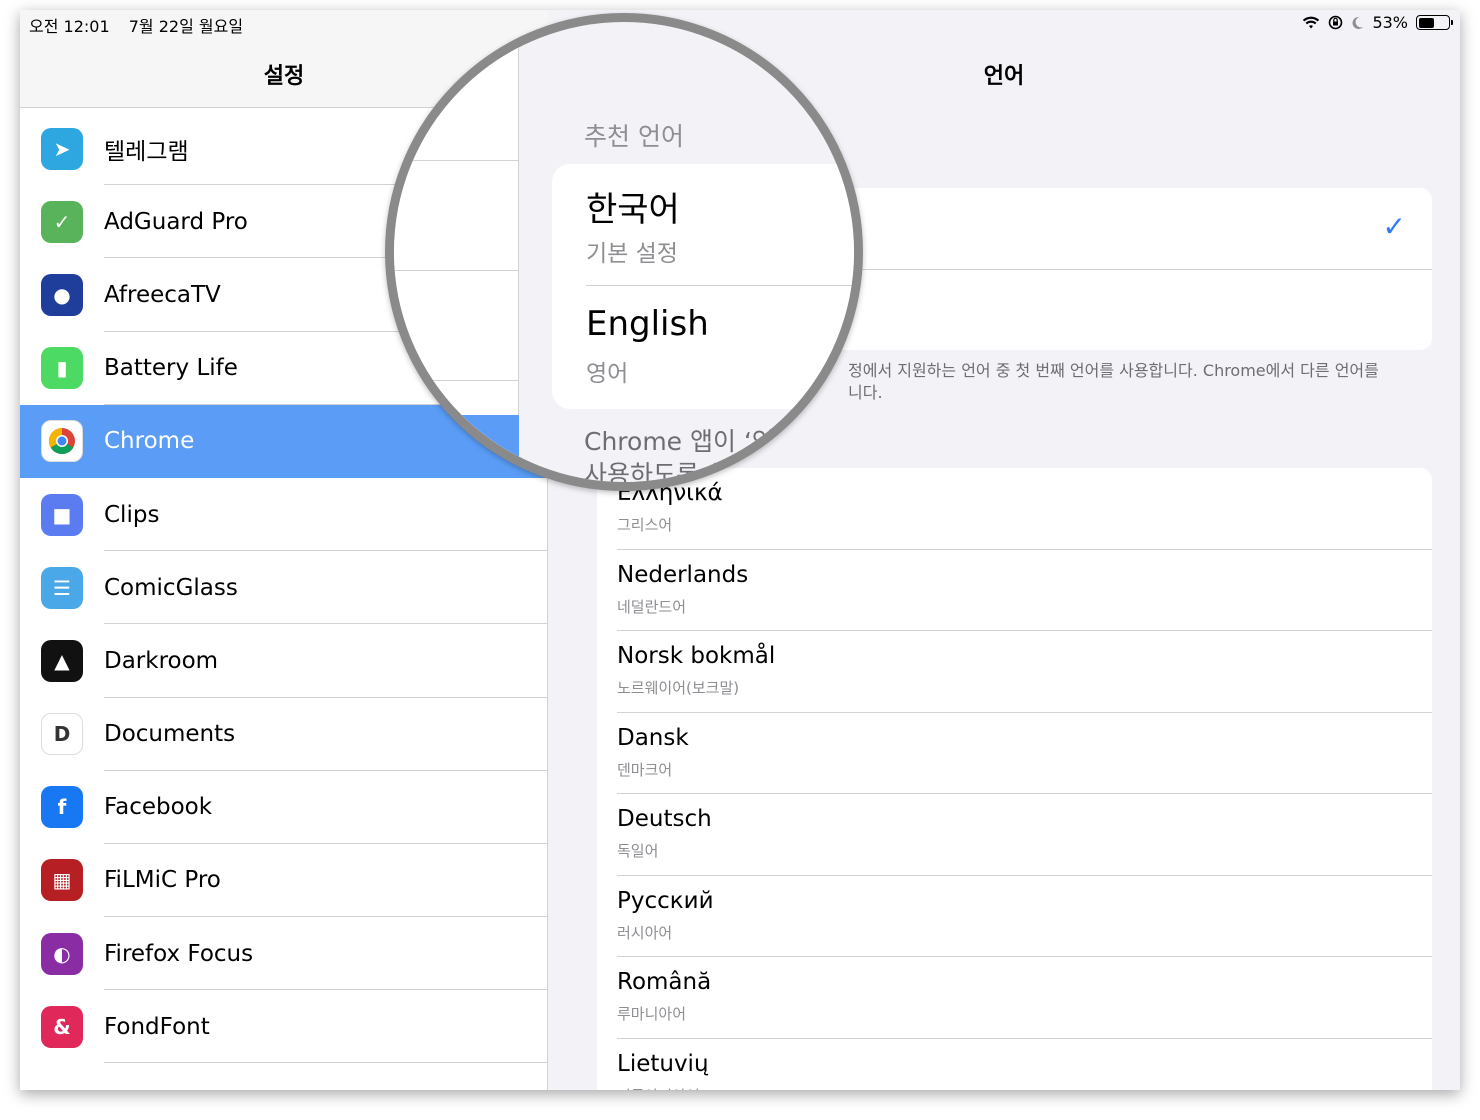 The image size is (1480, 1120). Describe the element at coordinates (1390, 22) in the screenshot. I see `battery-percent: 53%` at that location.